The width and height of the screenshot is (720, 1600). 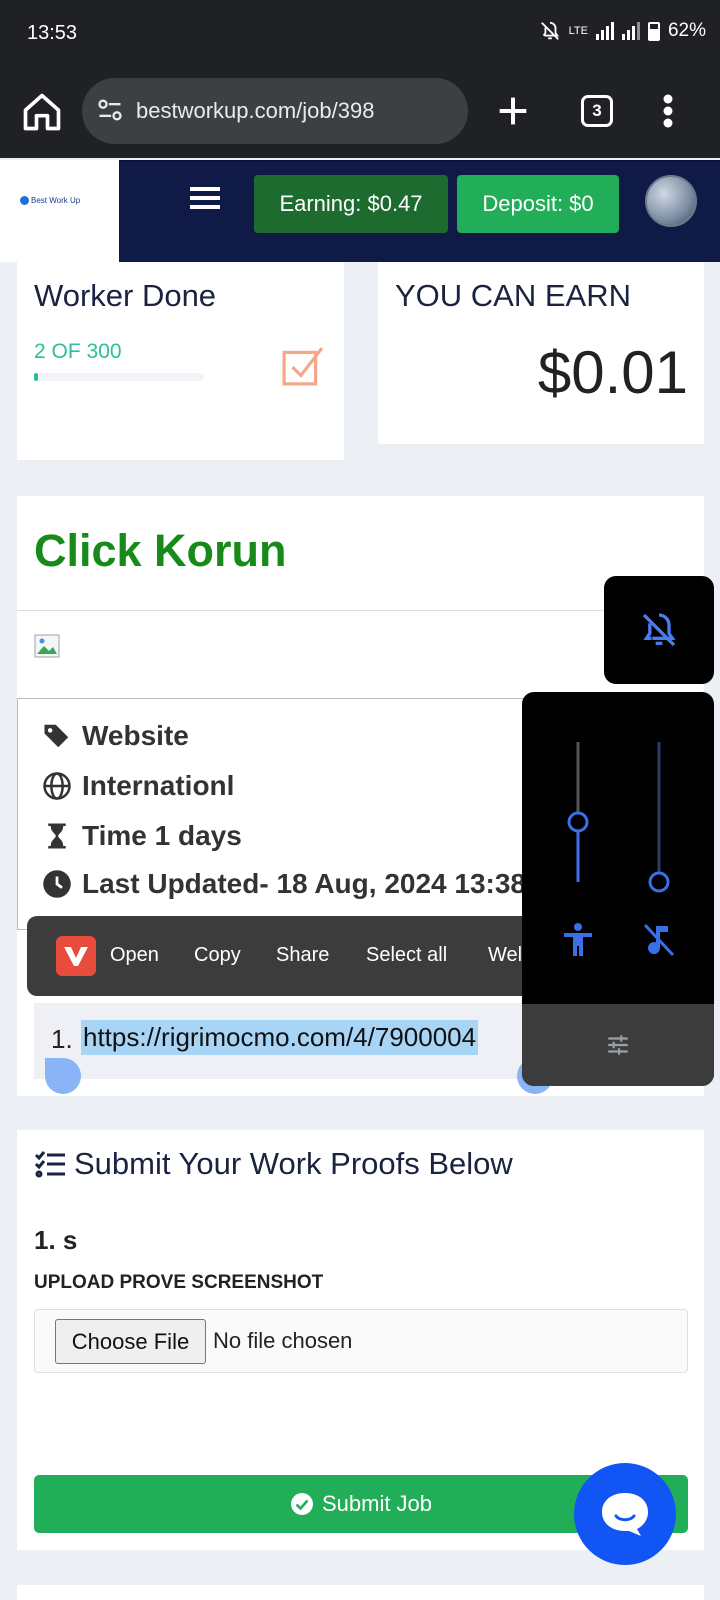 What do you see at coordinates (302, 955) in the screenshot?
I see `context-share-button: Share` at bounding box center [302, 955].